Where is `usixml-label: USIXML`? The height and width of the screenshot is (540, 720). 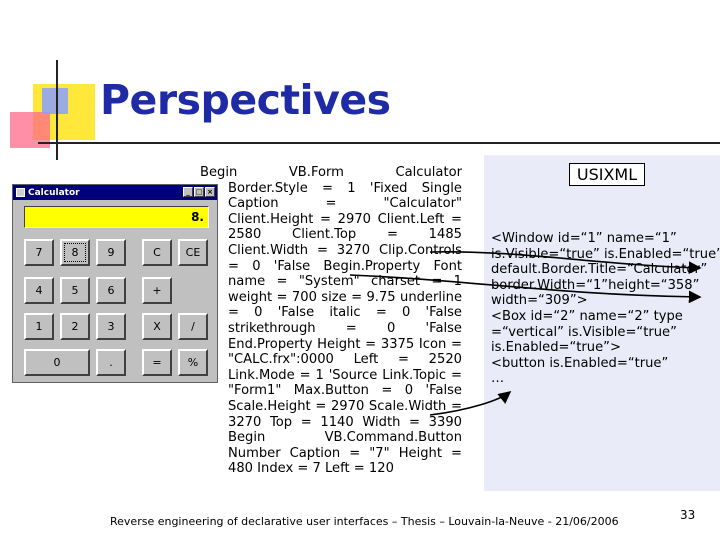 usixml-label: USIXML is located at coordinates (607, 174).